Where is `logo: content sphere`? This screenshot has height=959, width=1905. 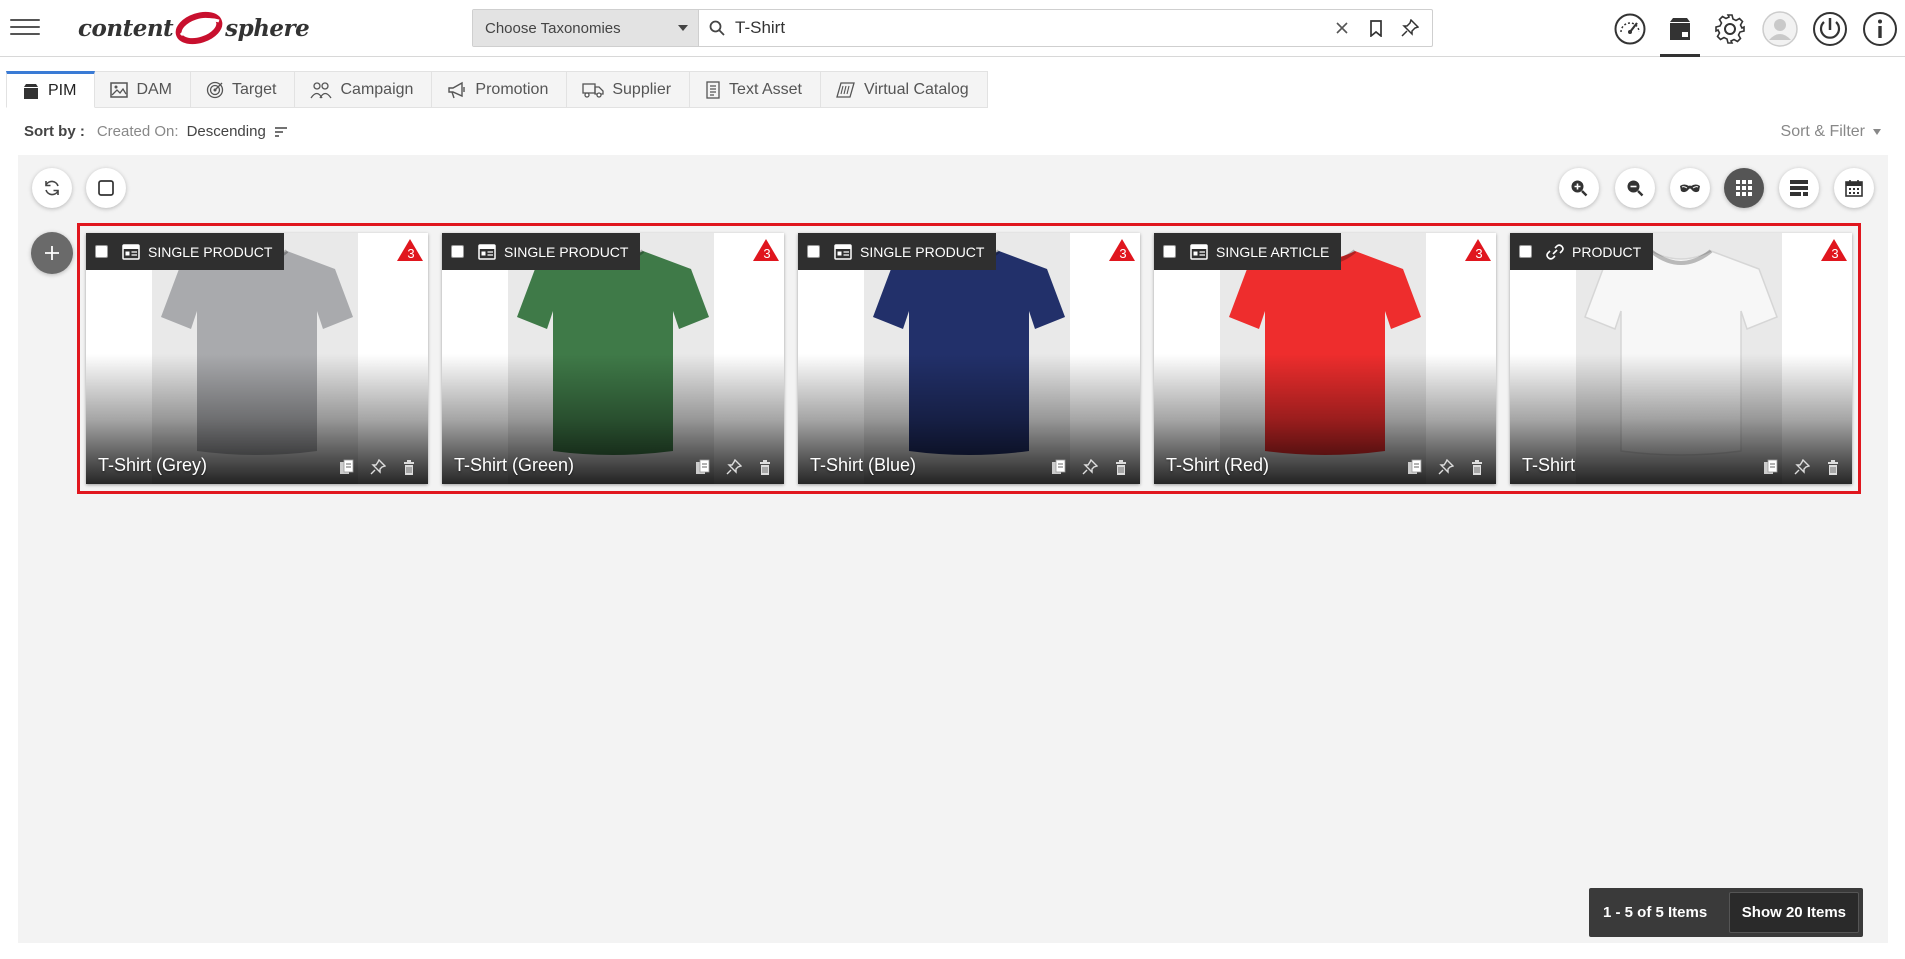
logo: content sphere is located at coordinates (194, 28).